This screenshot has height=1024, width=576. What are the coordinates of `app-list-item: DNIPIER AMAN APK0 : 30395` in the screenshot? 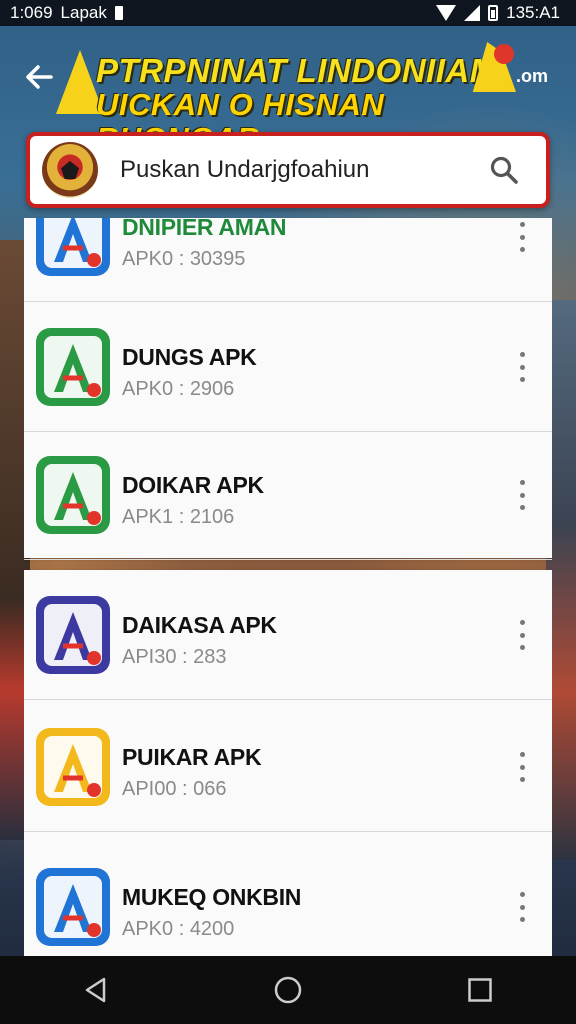 It's located at (288, 260).